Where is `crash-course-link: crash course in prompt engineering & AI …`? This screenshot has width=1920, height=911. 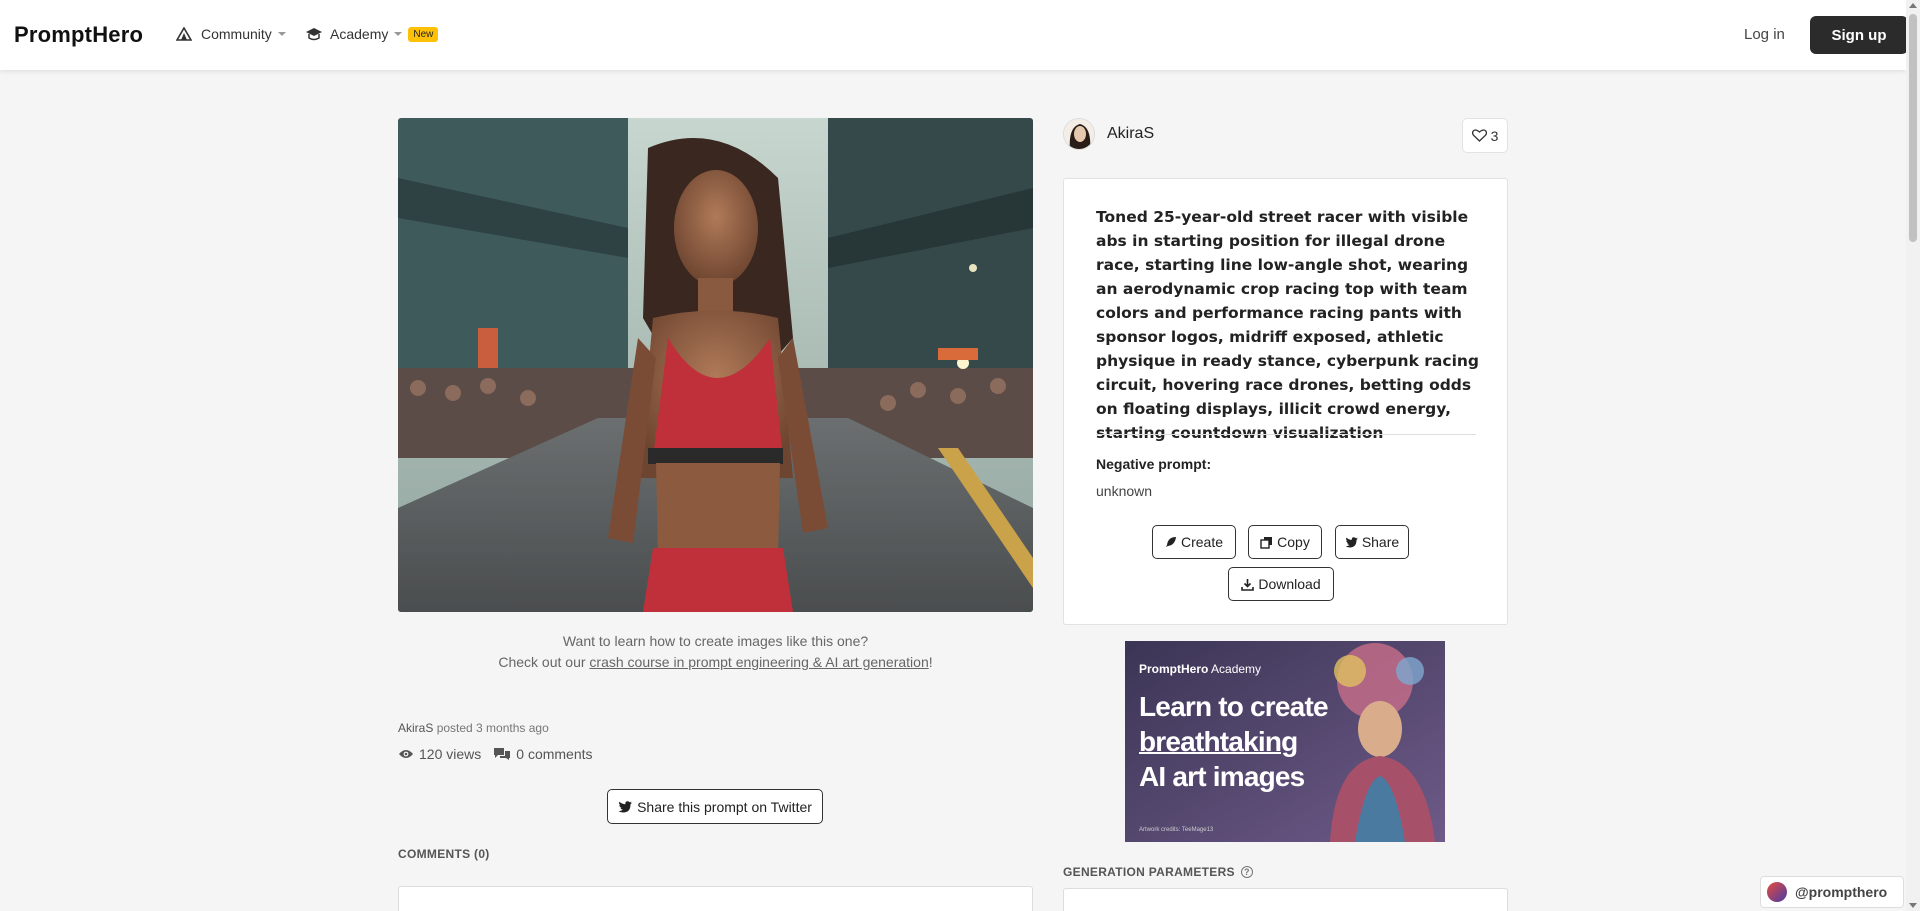 crash-course-link: crash course in prompt engineering & AI … is located at coordinates (758, 662).